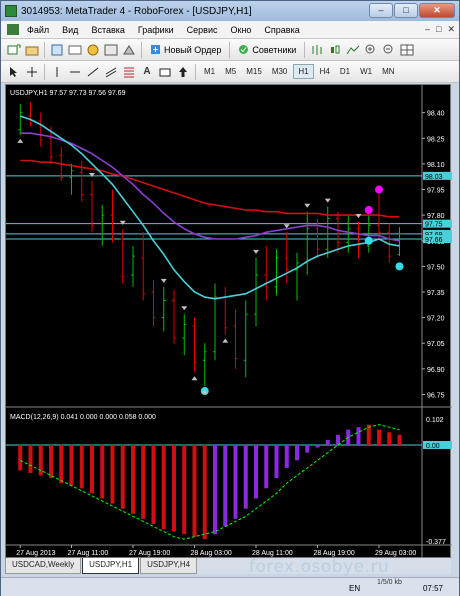  What do you see at coordinates (129, 72) in the screenshot?
I see `fibonacci-icon` at bounding box center [129, 72].